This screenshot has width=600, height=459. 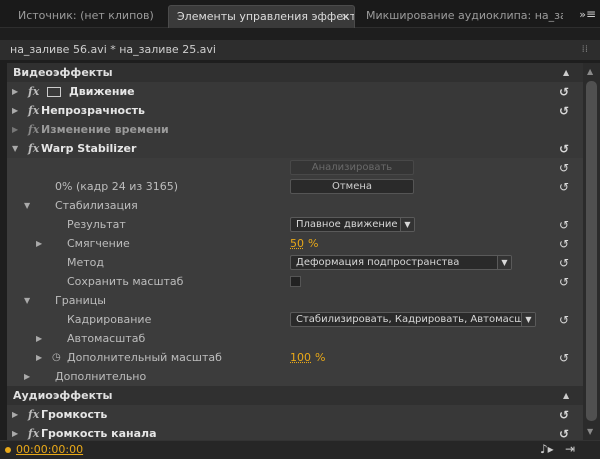 I want to click on method-row: Метод Деформация подпространства ▼ ↺, so click(x=295, y=262).